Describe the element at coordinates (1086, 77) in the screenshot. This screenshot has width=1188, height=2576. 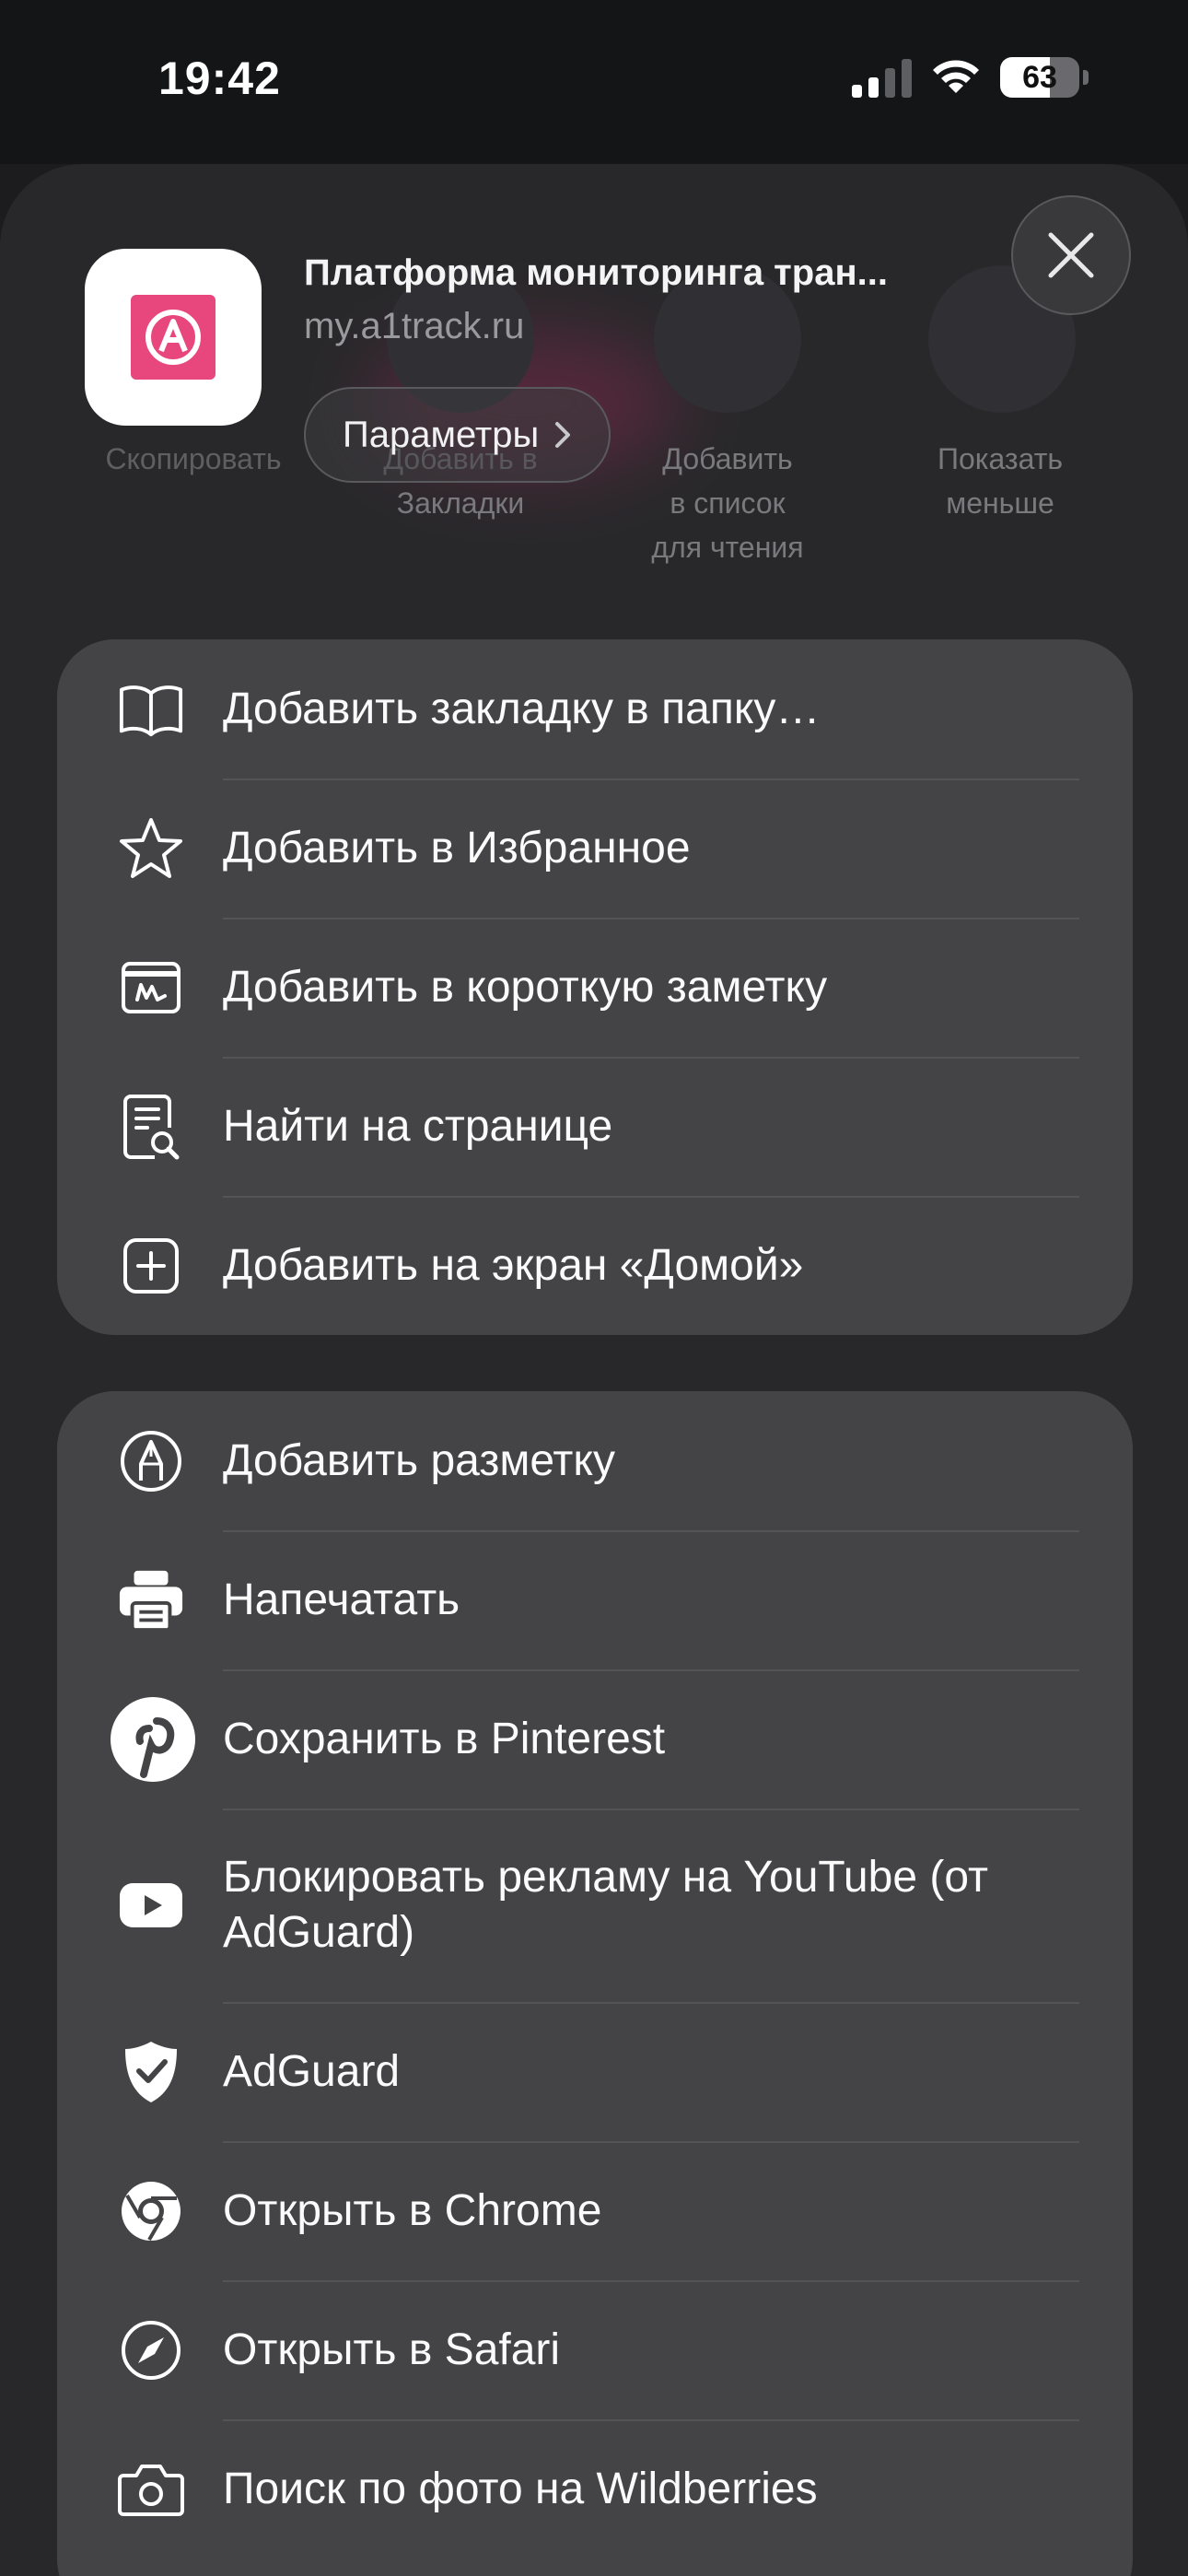
I see `battery-cap` at that location.